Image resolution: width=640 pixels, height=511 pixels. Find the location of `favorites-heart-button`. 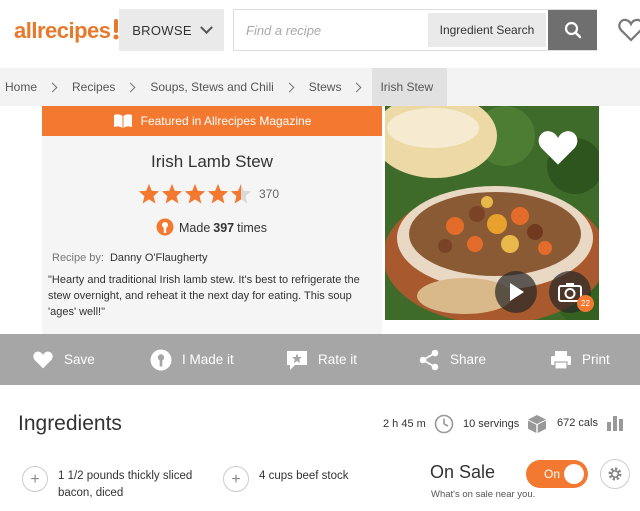

favorites-heart-button is located at coordinates (629, 32).